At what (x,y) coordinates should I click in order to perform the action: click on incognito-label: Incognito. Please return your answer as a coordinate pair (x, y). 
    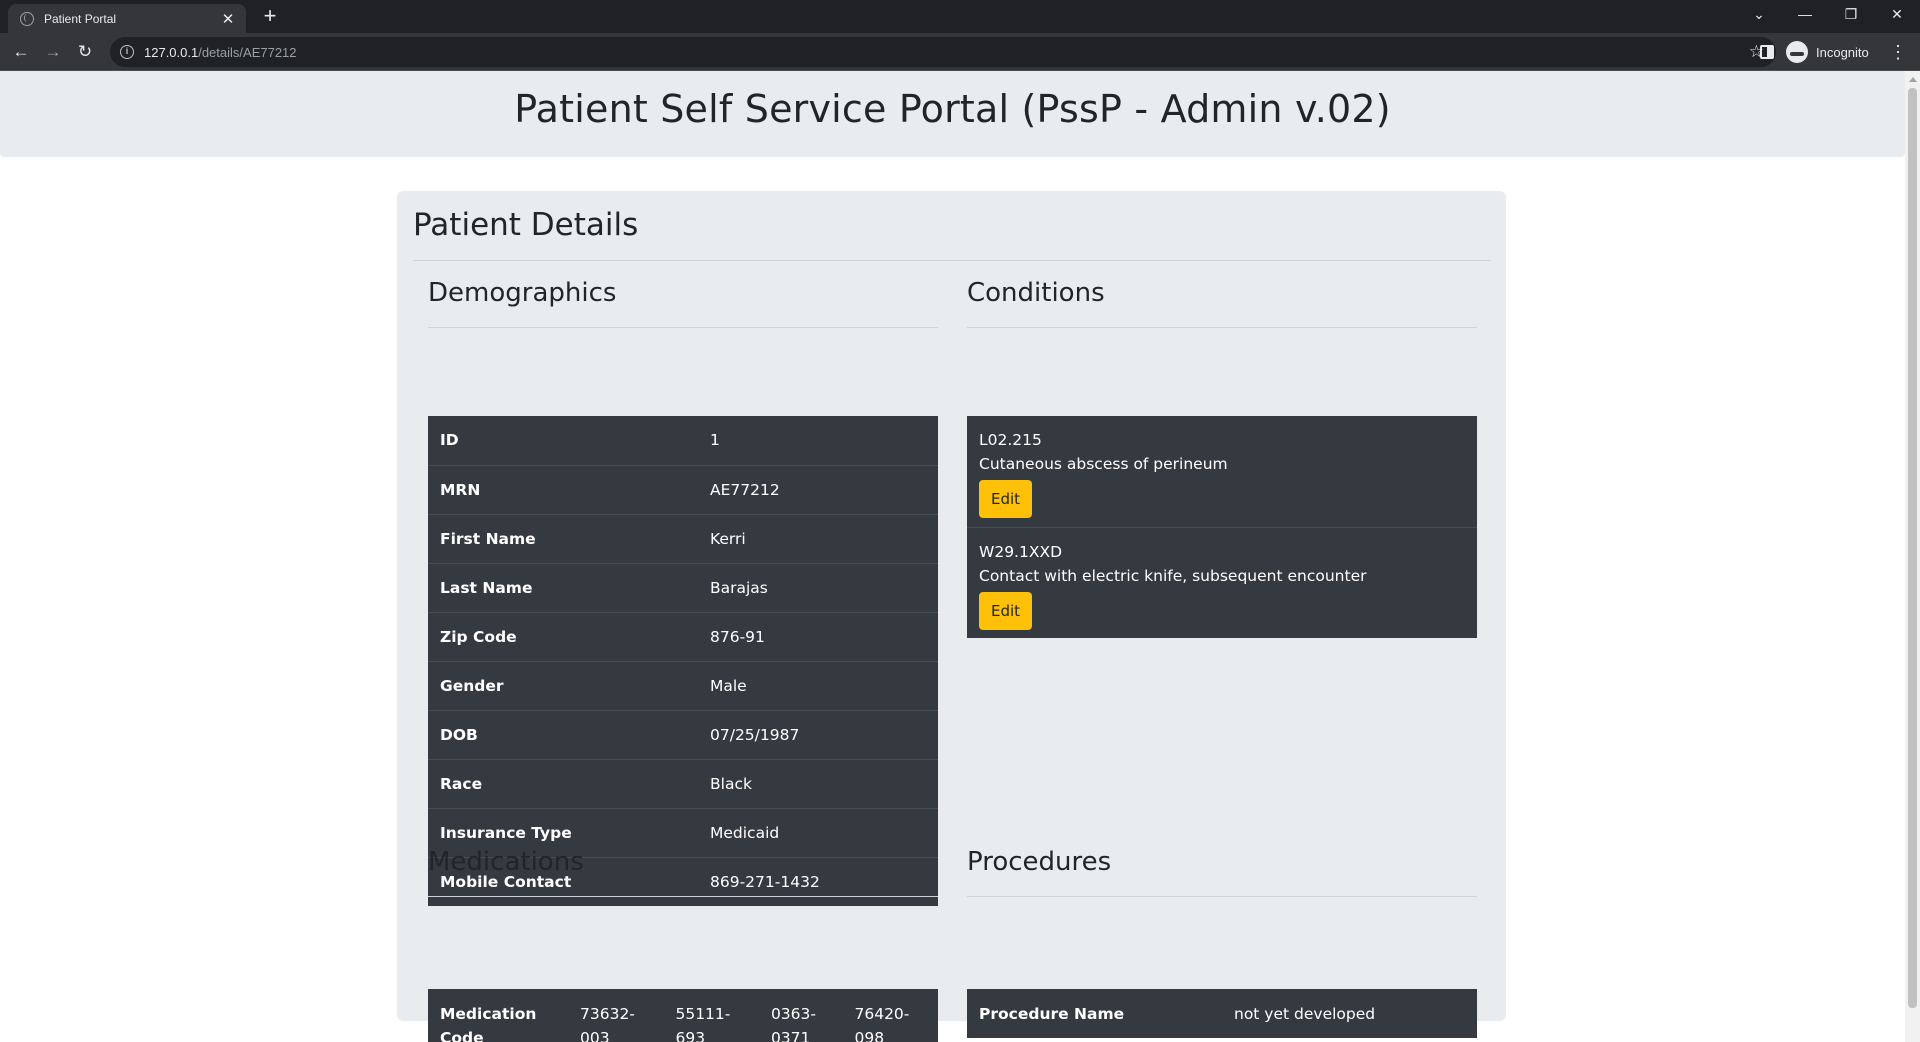
    Looking at the image, I should click on (1842, 52).